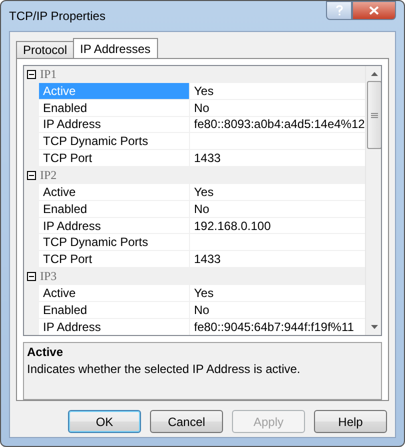 The height and width of the screenshot is (447, 405). What do you see at coordinates (115, 48) in the screenshot?
I see `tab: IP Addresses` at bounding box center [115, 48].